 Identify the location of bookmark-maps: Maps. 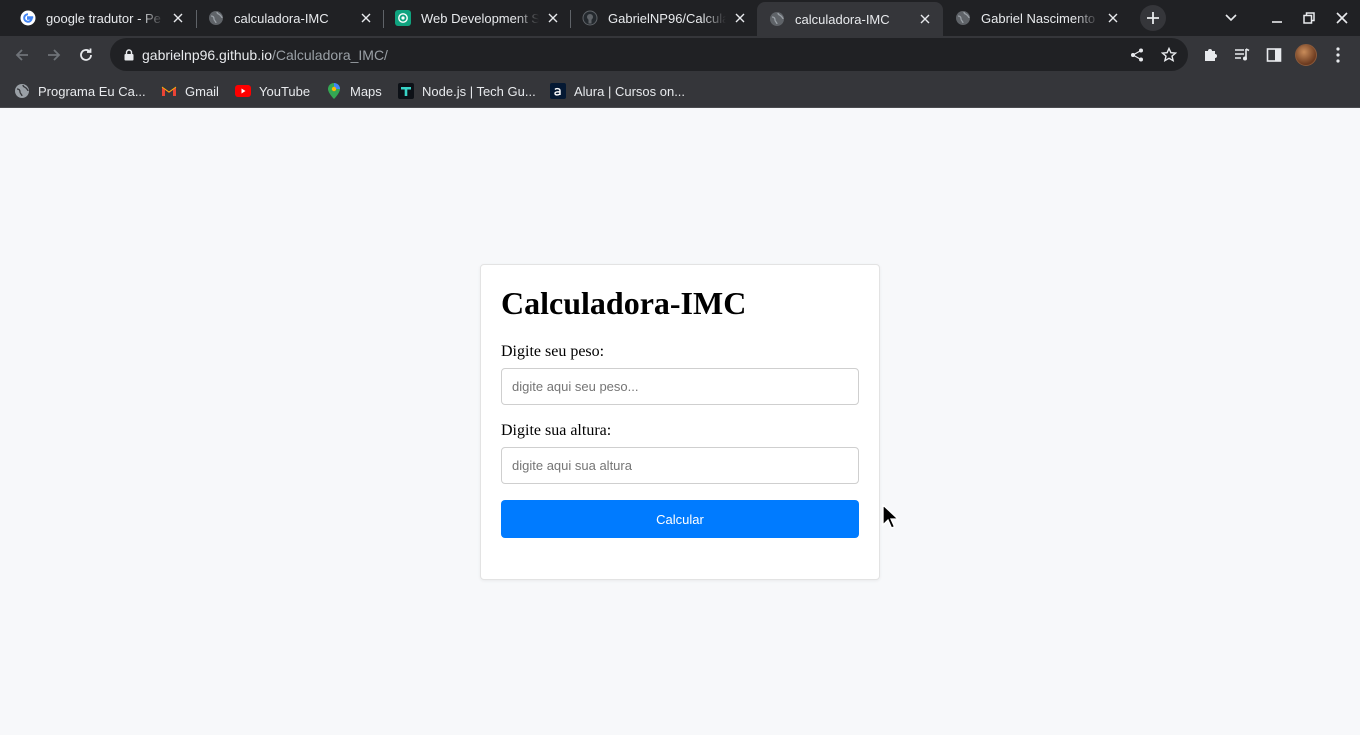
(354, 91).